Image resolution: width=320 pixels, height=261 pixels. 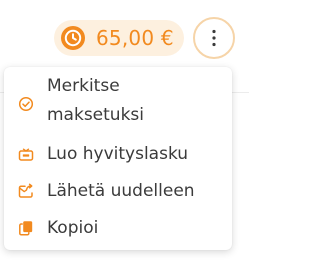 What do you see at coordinates (118, 228) in the screenshot?
I see `menu-item-copy: Kopioi` at bounding box center [118, 228].